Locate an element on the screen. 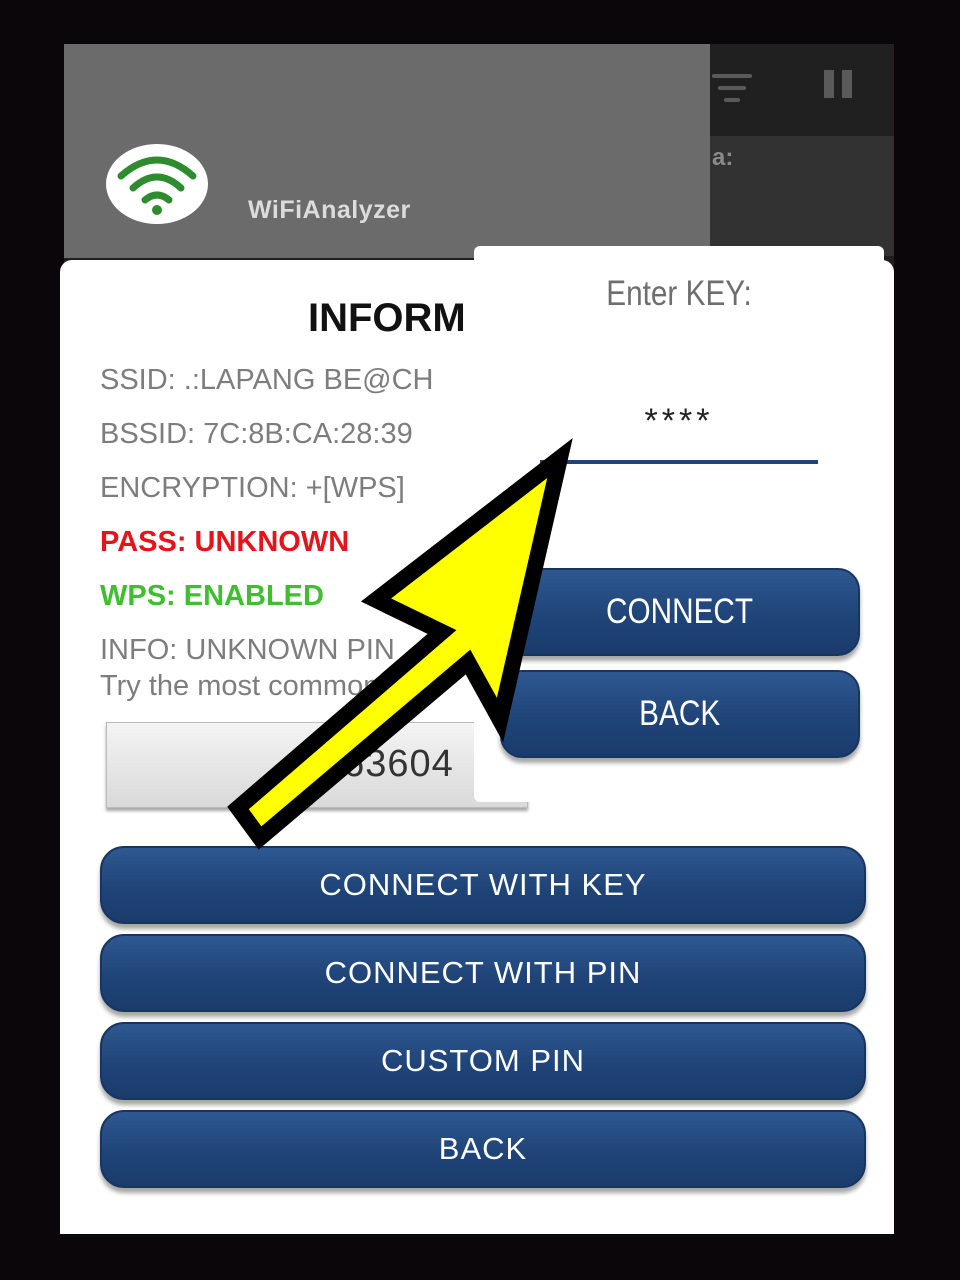 The width and height of the screenshot is (960, 1280). pin-button: 263604 is located at coordinates (317, 765).